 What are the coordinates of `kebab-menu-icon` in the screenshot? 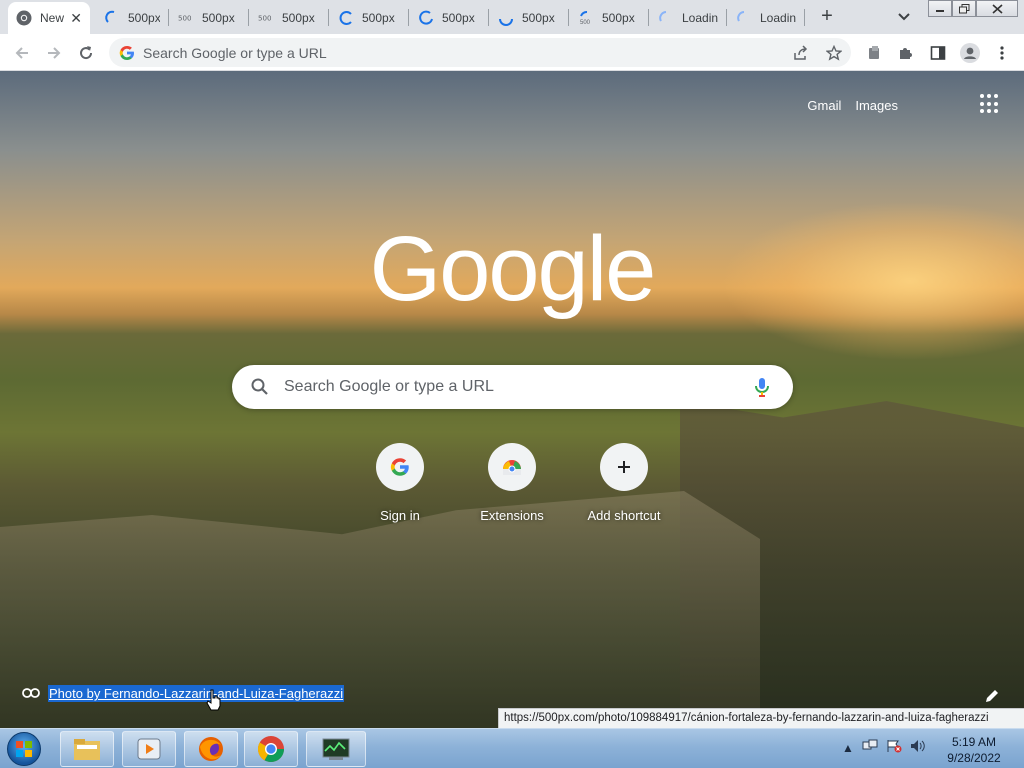 It's located at (1002, 53).